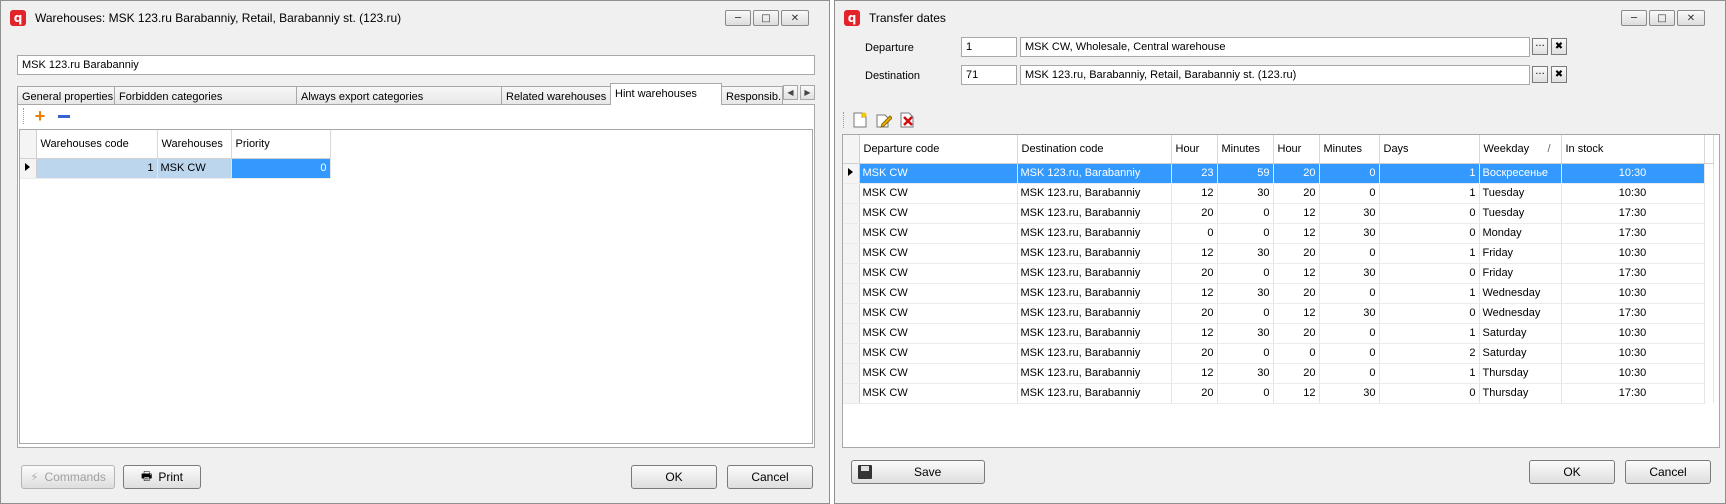 The image size is (1726, 504). I want to click on cell-departure-hour: 0, so click(1194, 233).